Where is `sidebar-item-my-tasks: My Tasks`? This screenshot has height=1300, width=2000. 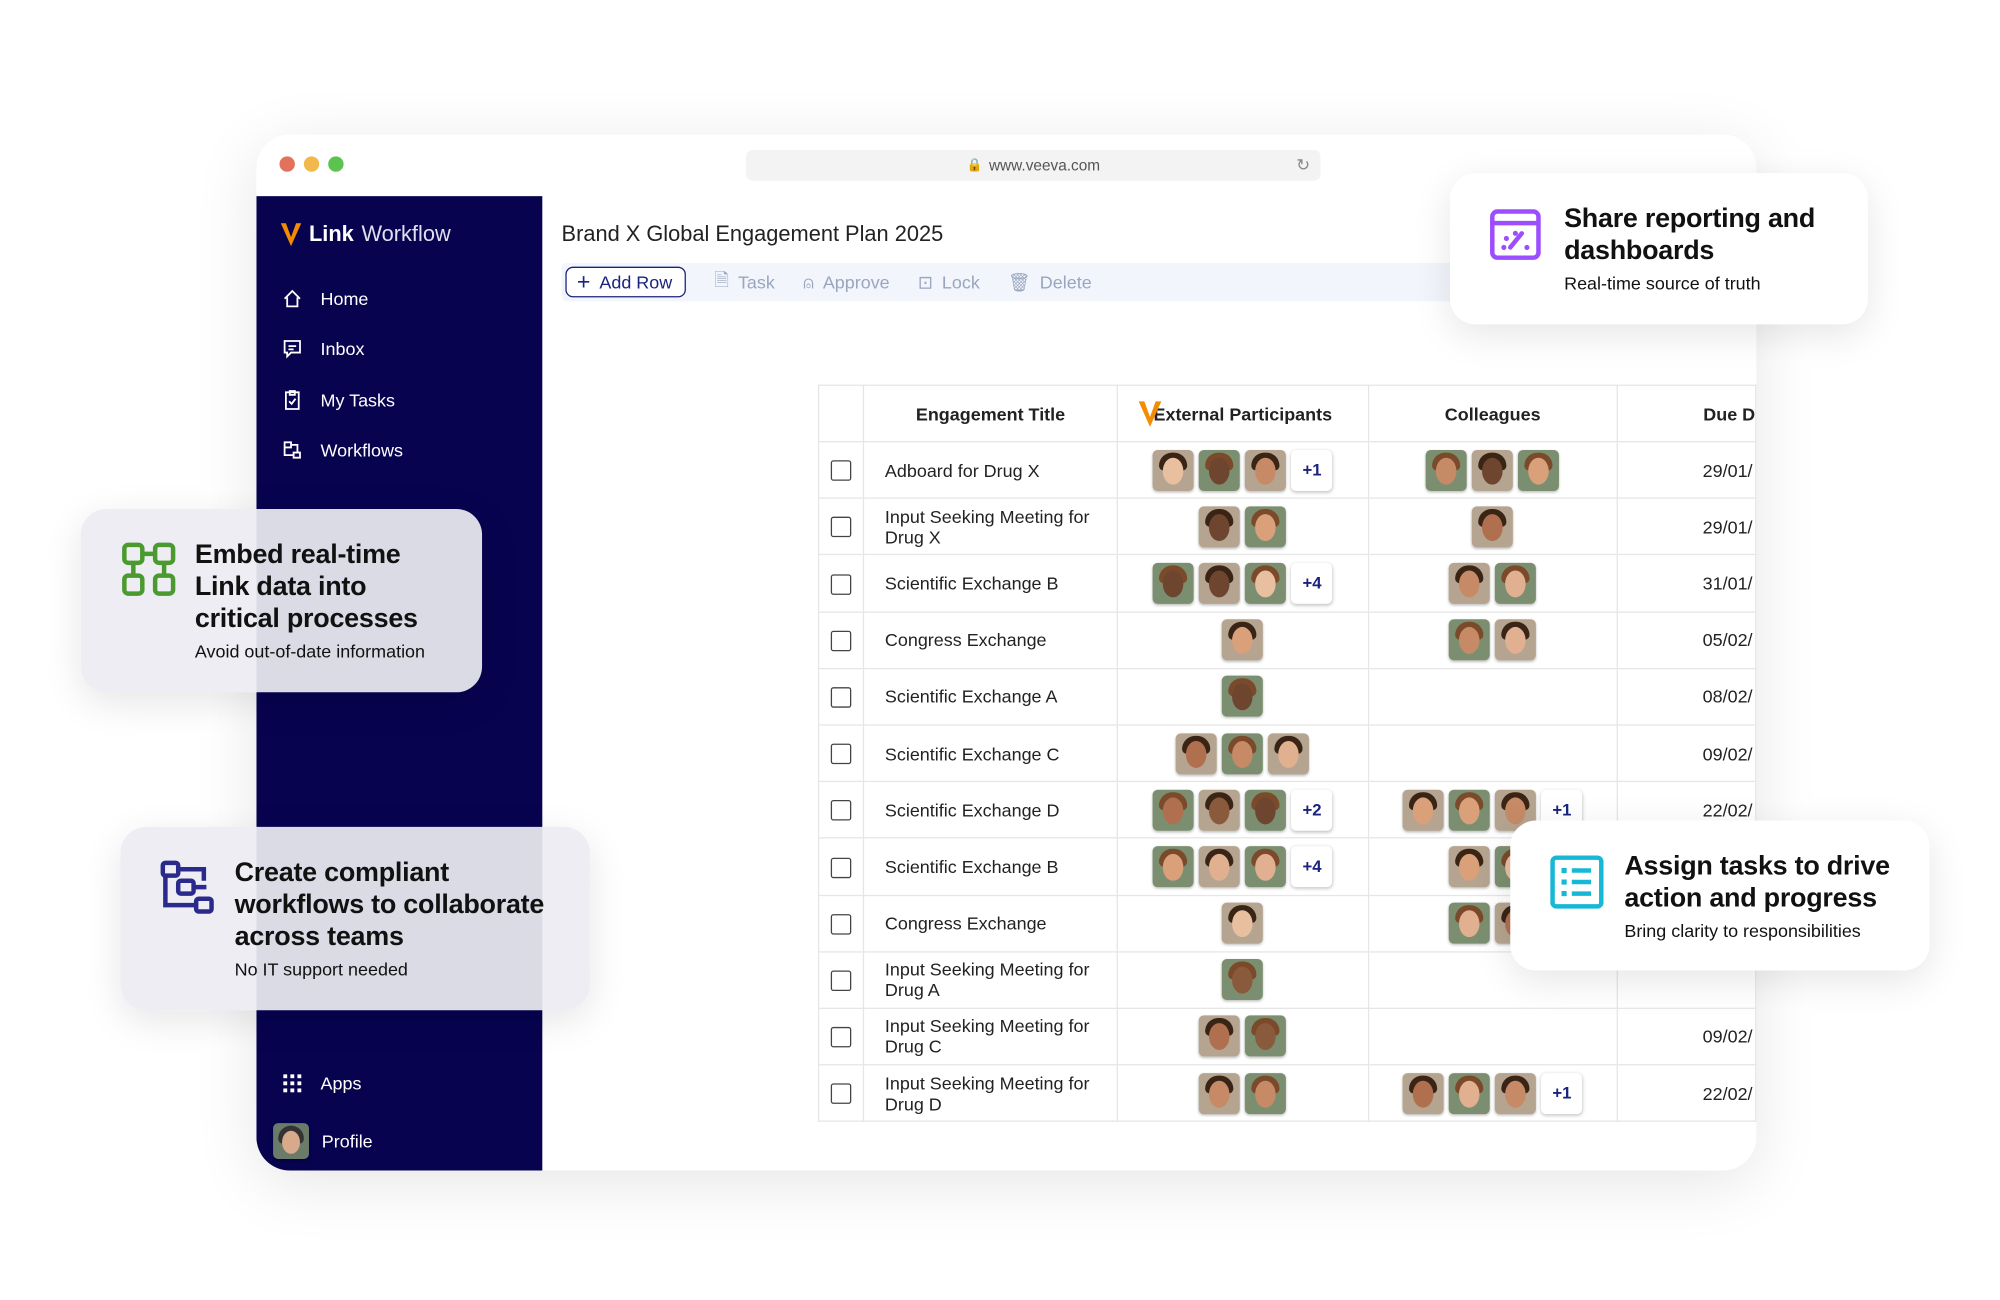 sidebar-item-my-tasks: My Tasks is located at coordinates (338, 400).